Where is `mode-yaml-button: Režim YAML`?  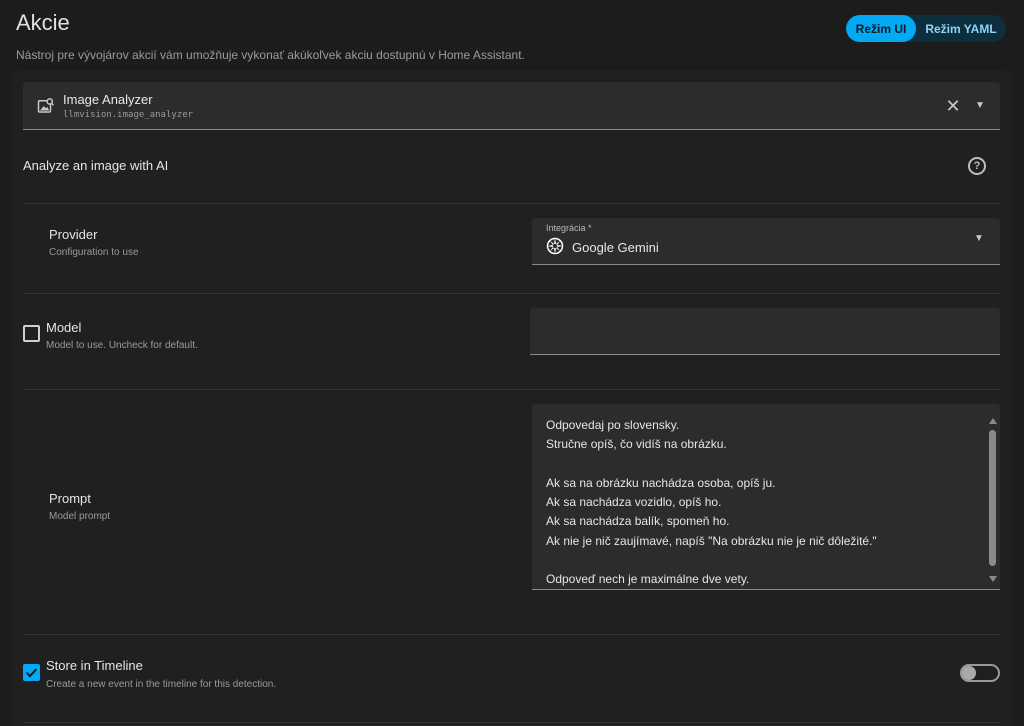 mode-yaml-button: Režim YAML is located at coordinates (961, 28).